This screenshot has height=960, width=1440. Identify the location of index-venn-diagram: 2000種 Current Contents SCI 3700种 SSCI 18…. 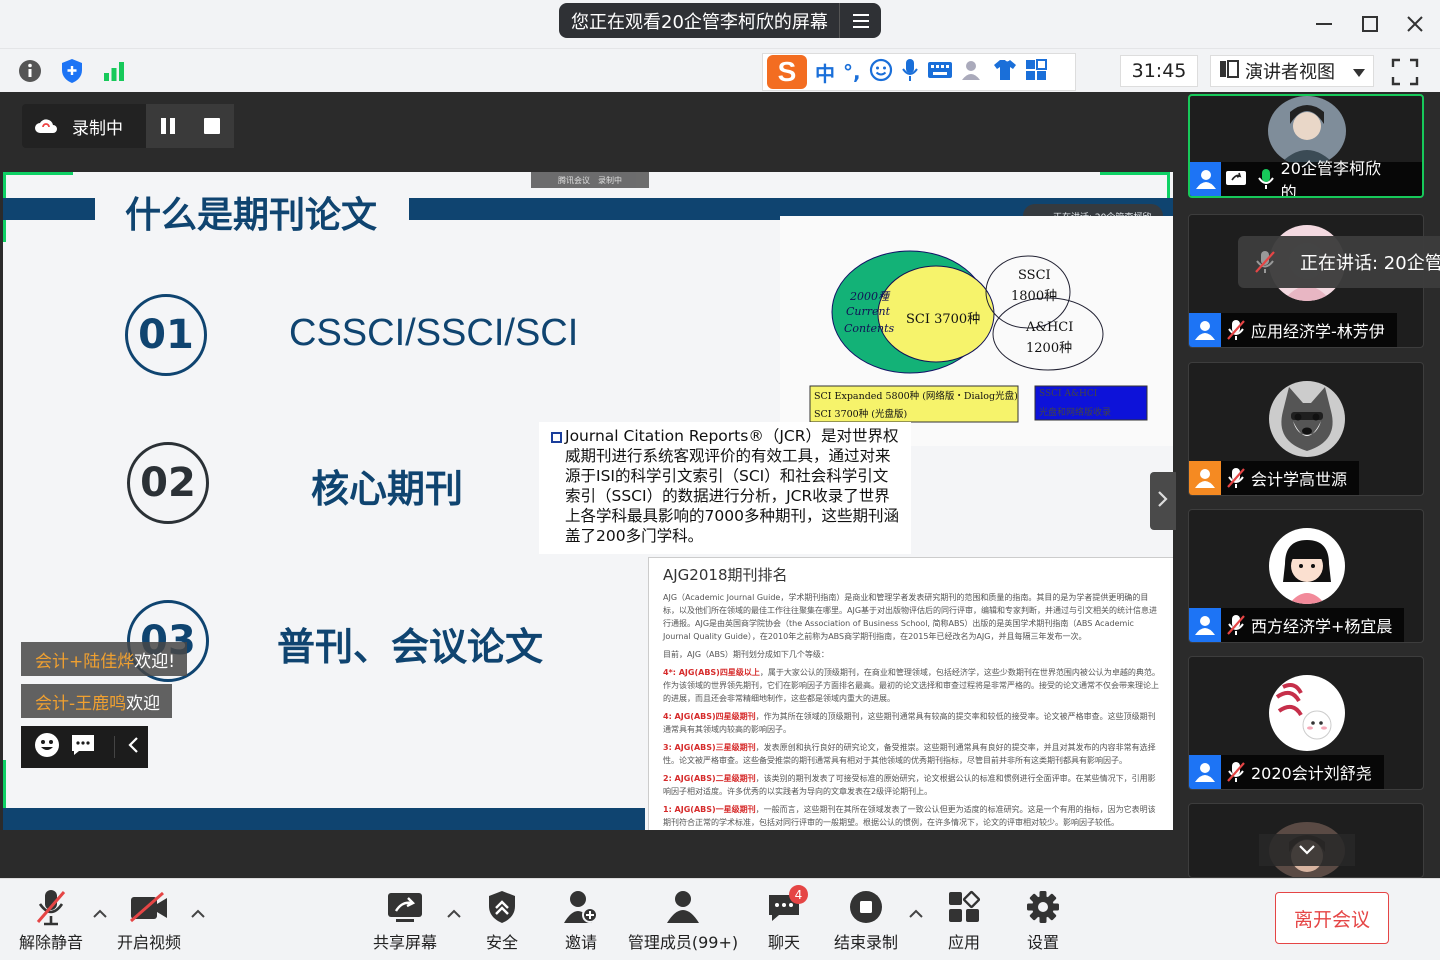
(976, 331).